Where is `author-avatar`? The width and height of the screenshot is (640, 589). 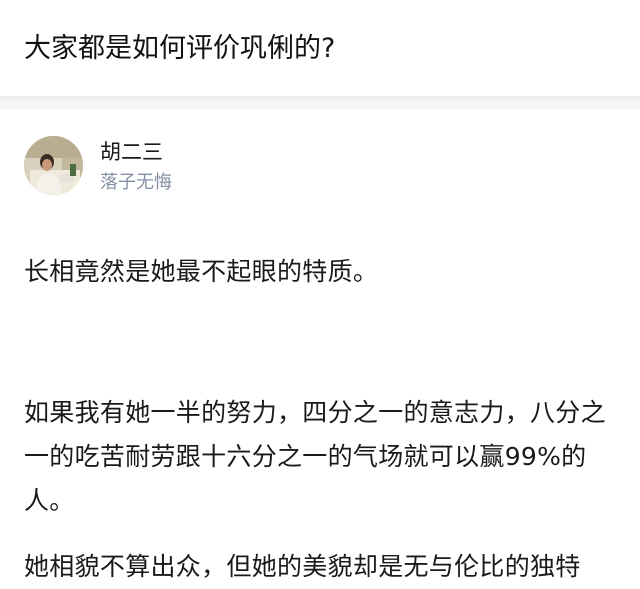
author-avatar is located at coordinates (53, 165).